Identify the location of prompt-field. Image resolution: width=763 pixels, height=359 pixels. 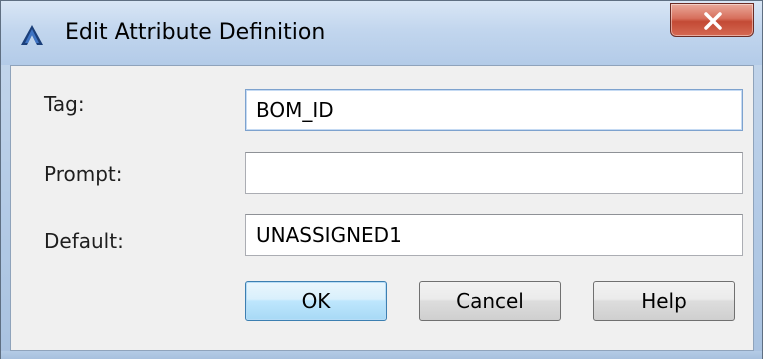
(494, 173).